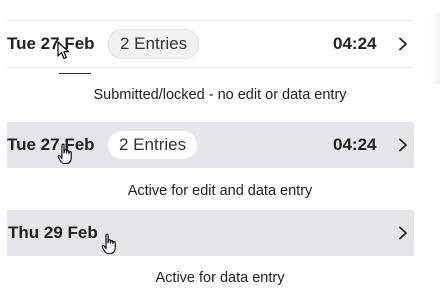  Describe the element at coordinates (63, 50) in the screenshot. I see `arrow-cursor-icon` at that location.